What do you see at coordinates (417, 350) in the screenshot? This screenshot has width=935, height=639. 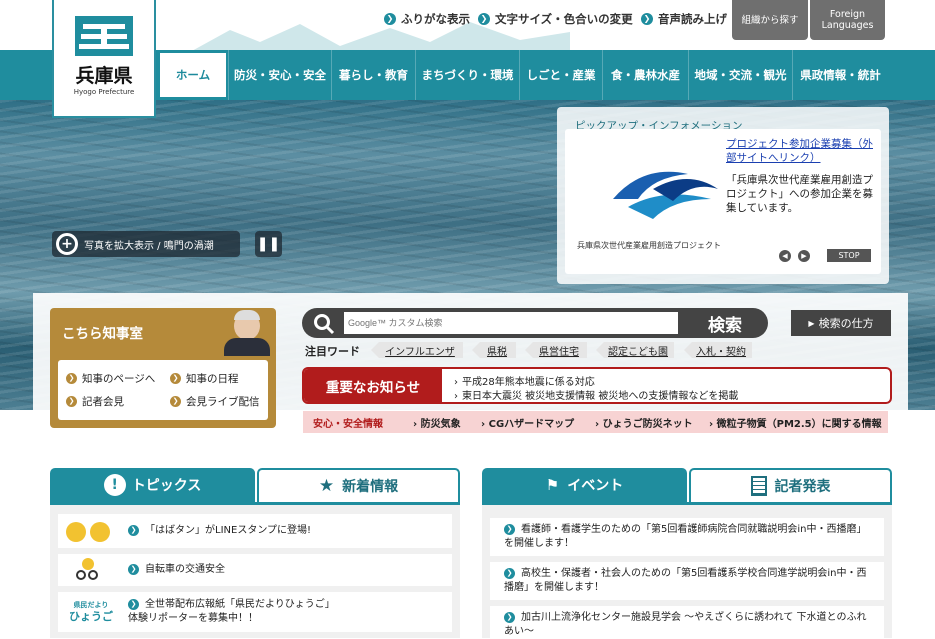 I see `keyword-influenza: インフルエンザ` at bounding box center [417, 350].